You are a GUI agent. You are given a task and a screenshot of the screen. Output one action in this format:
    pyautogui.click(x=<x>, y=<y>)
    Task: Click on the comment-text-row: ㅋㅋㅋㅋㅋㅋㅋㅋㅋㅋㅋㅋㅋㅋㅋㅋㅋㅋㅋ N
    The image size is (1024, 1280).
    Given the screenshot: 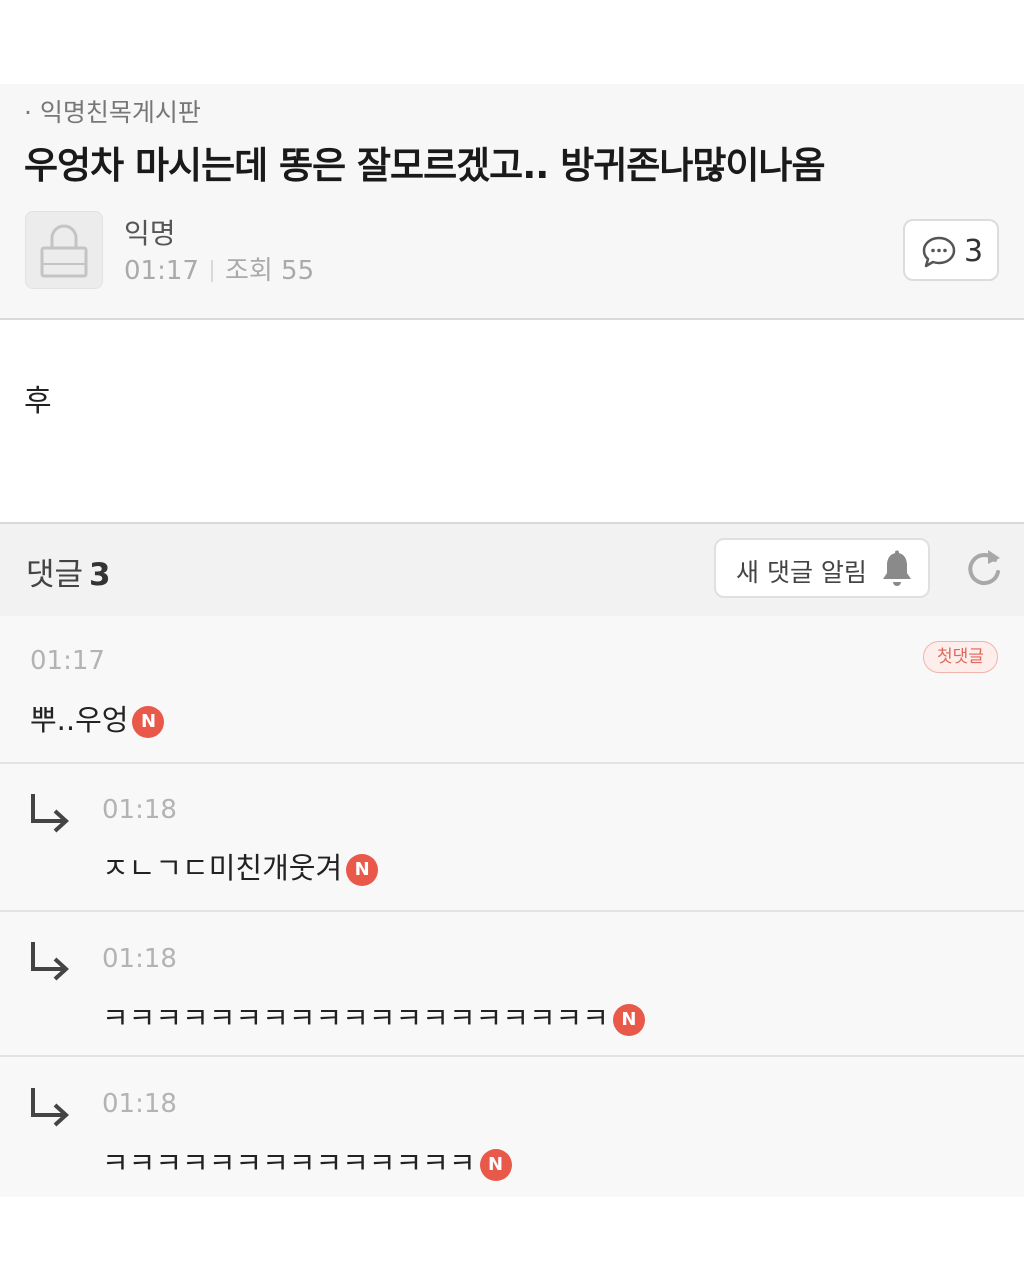 What is the action you would take?
    pyautogui.click(x=373, y=1016)
    